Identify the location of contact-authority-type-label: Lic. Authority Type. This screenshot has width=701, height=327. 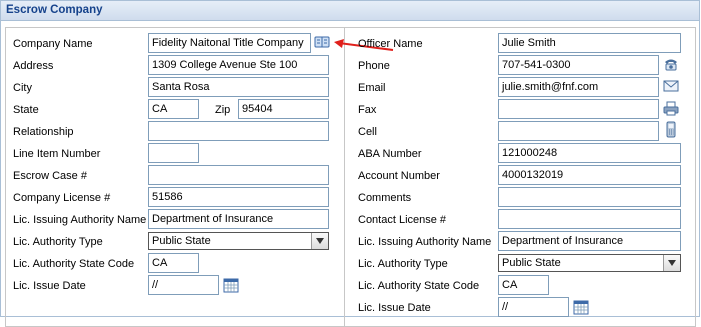
(403, 264).